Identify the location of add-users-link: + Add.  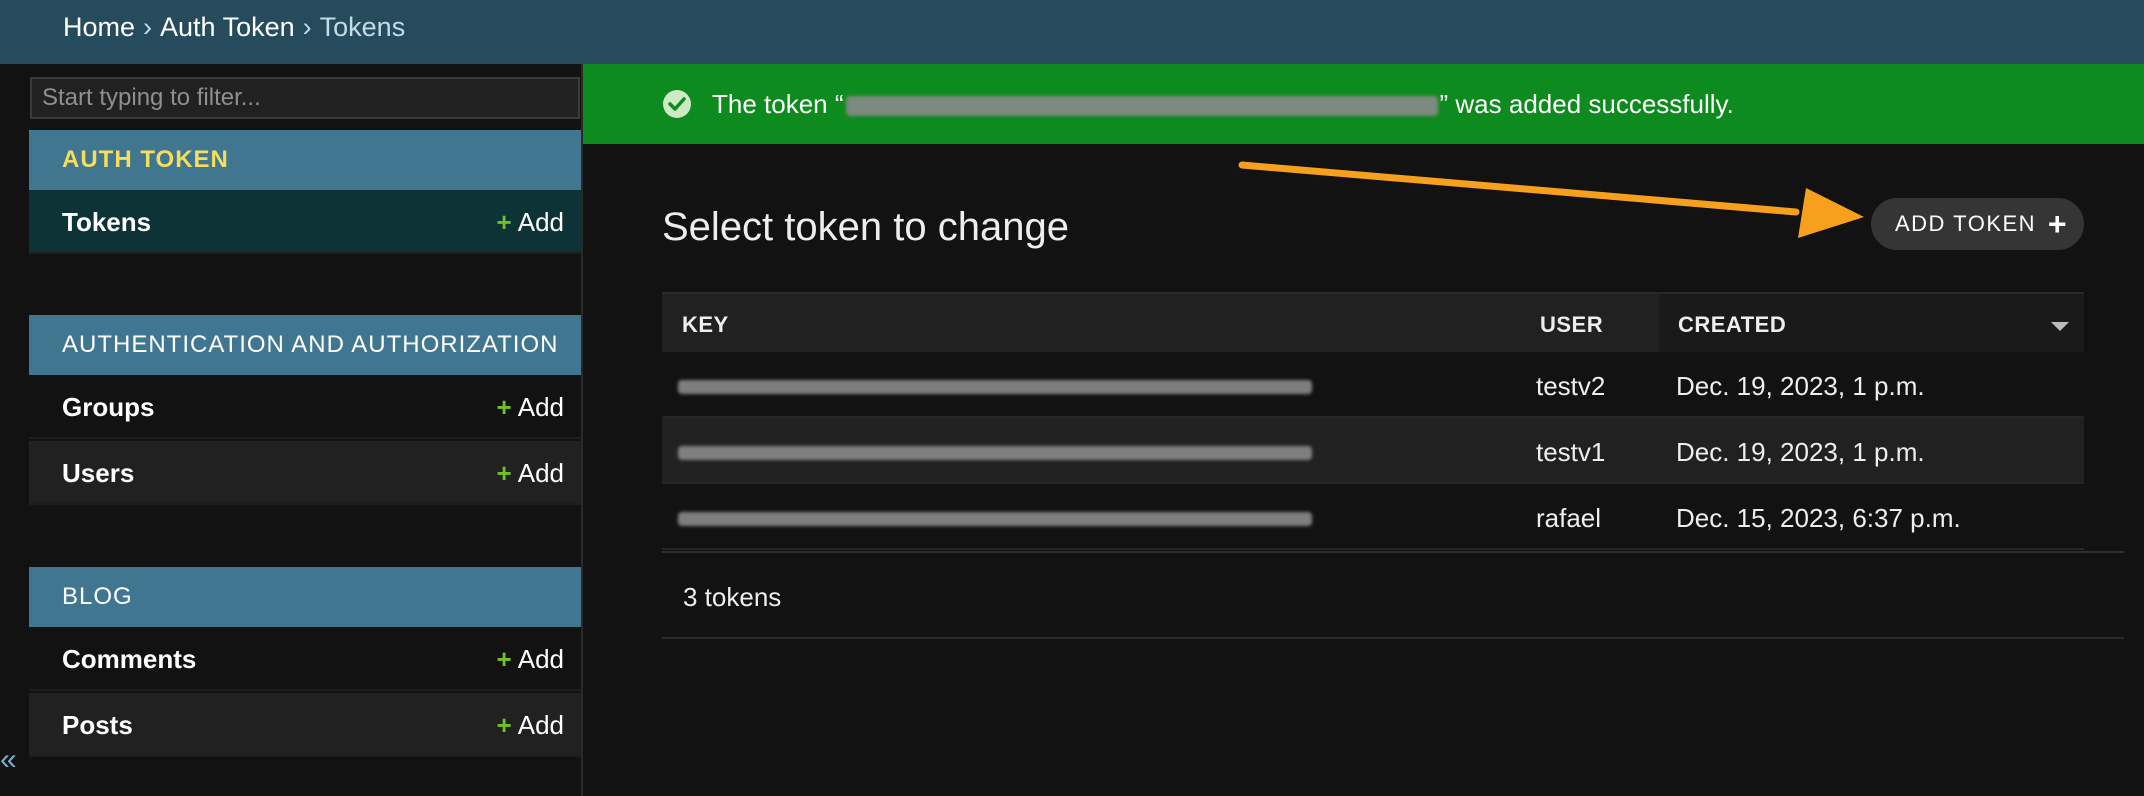
(530, 473).